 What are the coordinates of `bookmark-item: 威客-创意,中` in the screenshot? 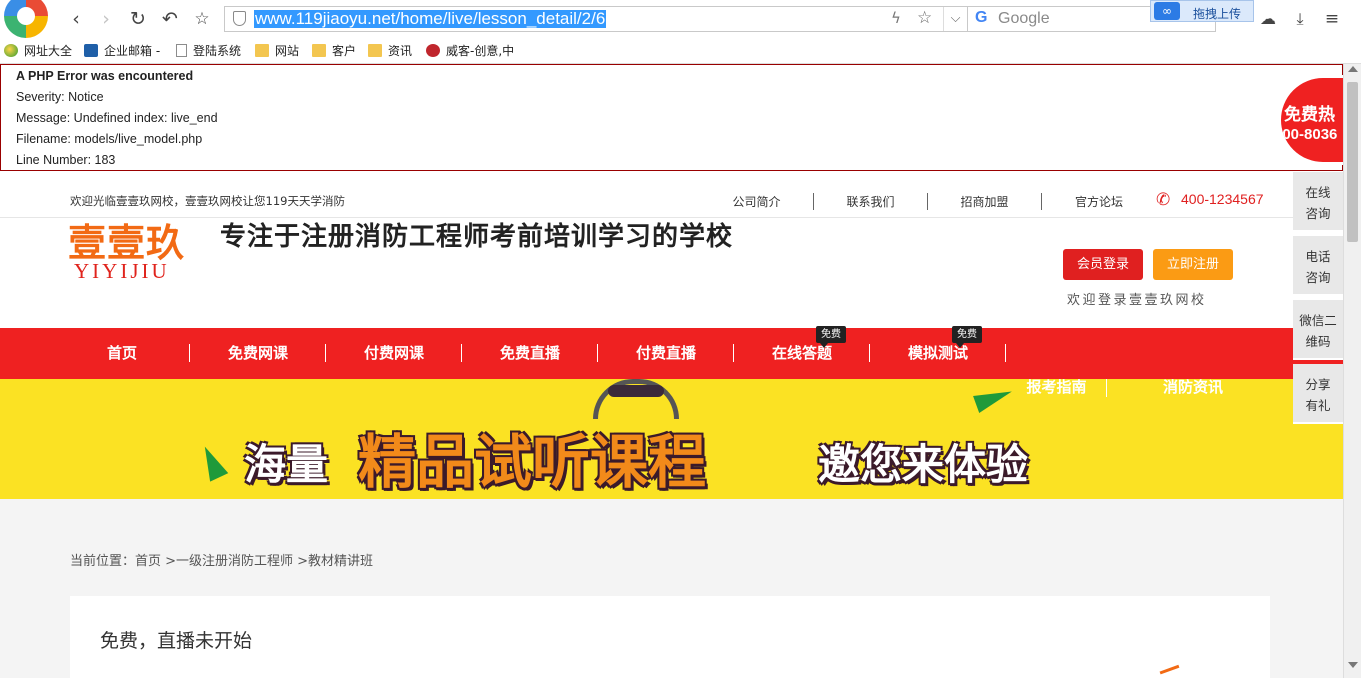 It's located at (470, 51).